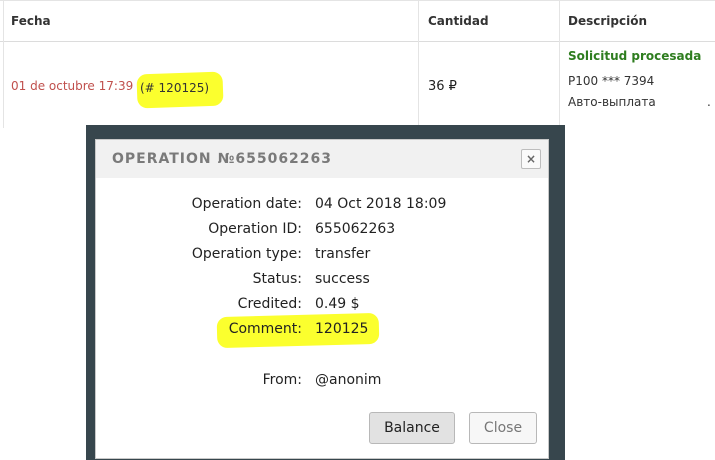  I want to click on column-header-fecha: Fecha, so click(31, 21).